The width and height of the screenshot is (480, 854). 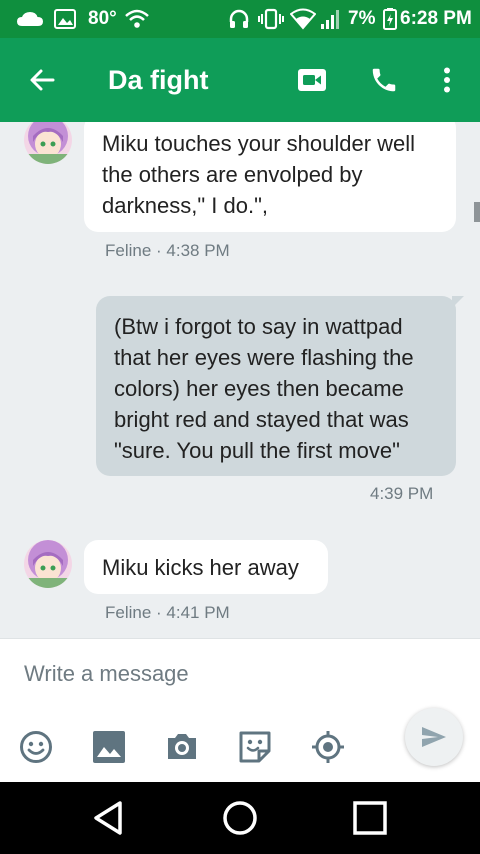 I want to click on image-icon, so click(x=109, y=747).